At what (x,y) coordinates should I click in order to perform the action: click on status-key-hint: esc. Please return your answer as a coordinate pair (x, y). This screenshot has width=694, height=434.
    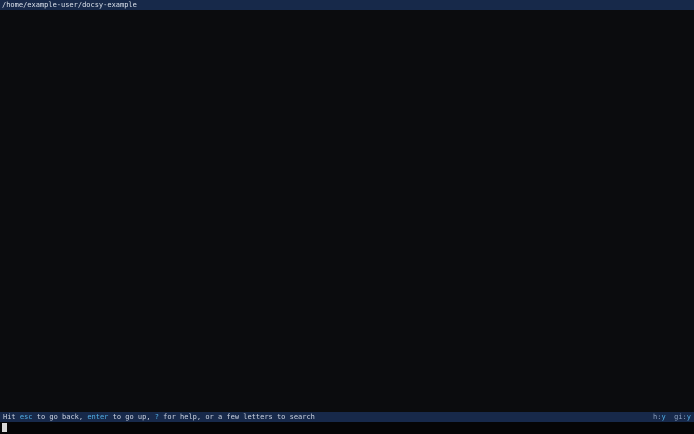
    Looking at the image, I should click on (26, 417).